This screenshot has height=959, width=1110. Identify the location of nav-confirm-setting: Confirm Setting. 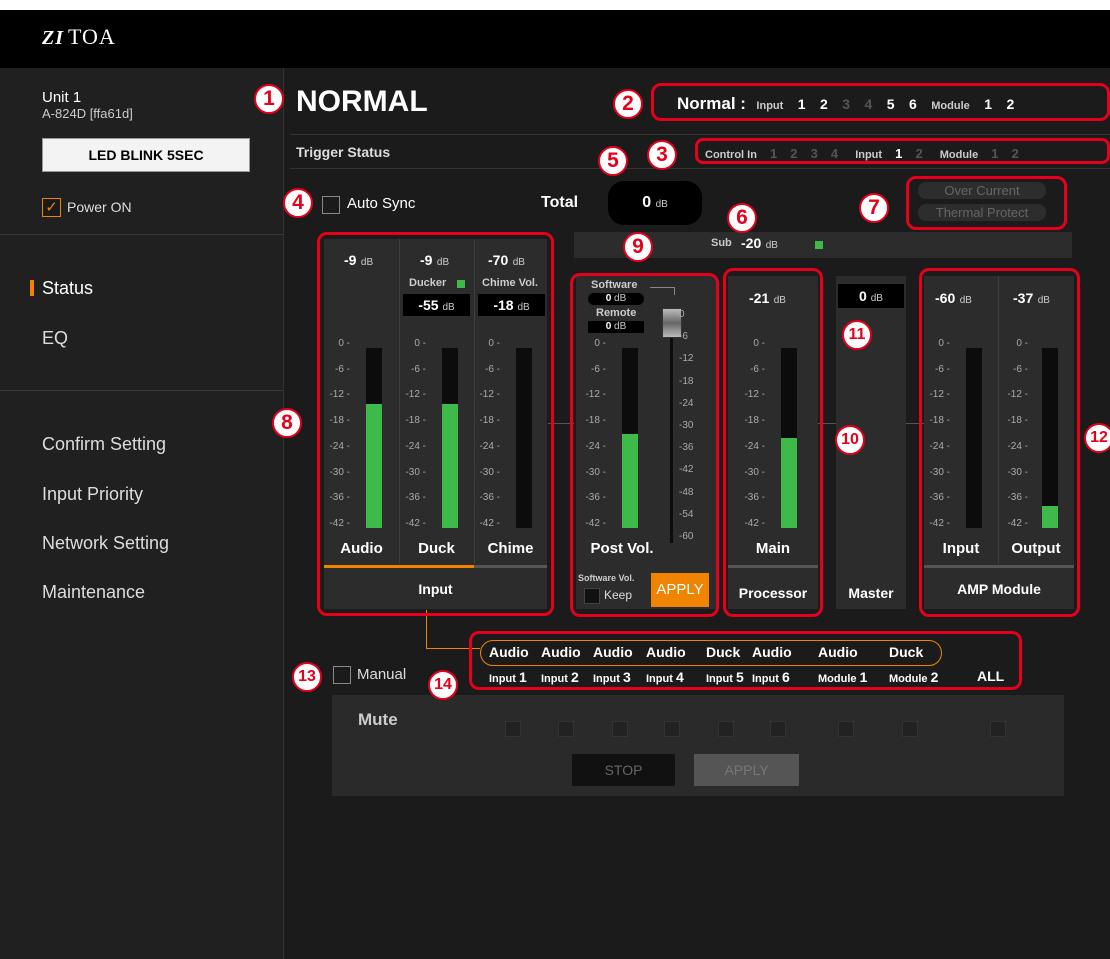
(104, 444).